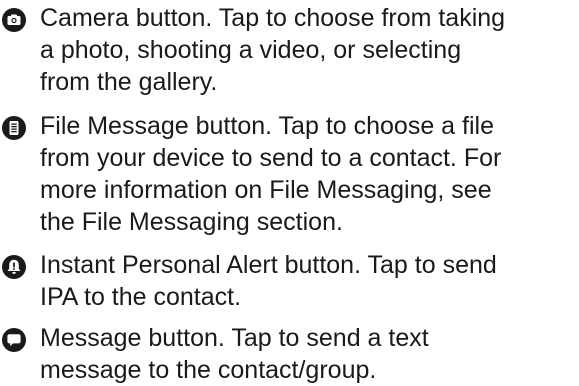 Image resolution: width=579 pixels, height=386 pixels. I want to click on alert-icon, so click(14, 267).